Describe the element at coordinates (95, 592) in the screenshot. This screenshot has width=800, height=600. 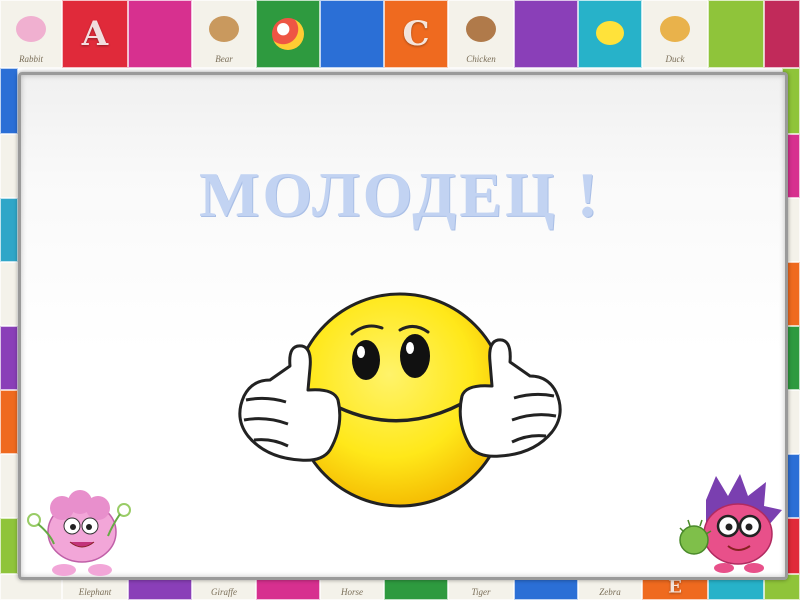
I see `border-caption: Elephant` at that location.